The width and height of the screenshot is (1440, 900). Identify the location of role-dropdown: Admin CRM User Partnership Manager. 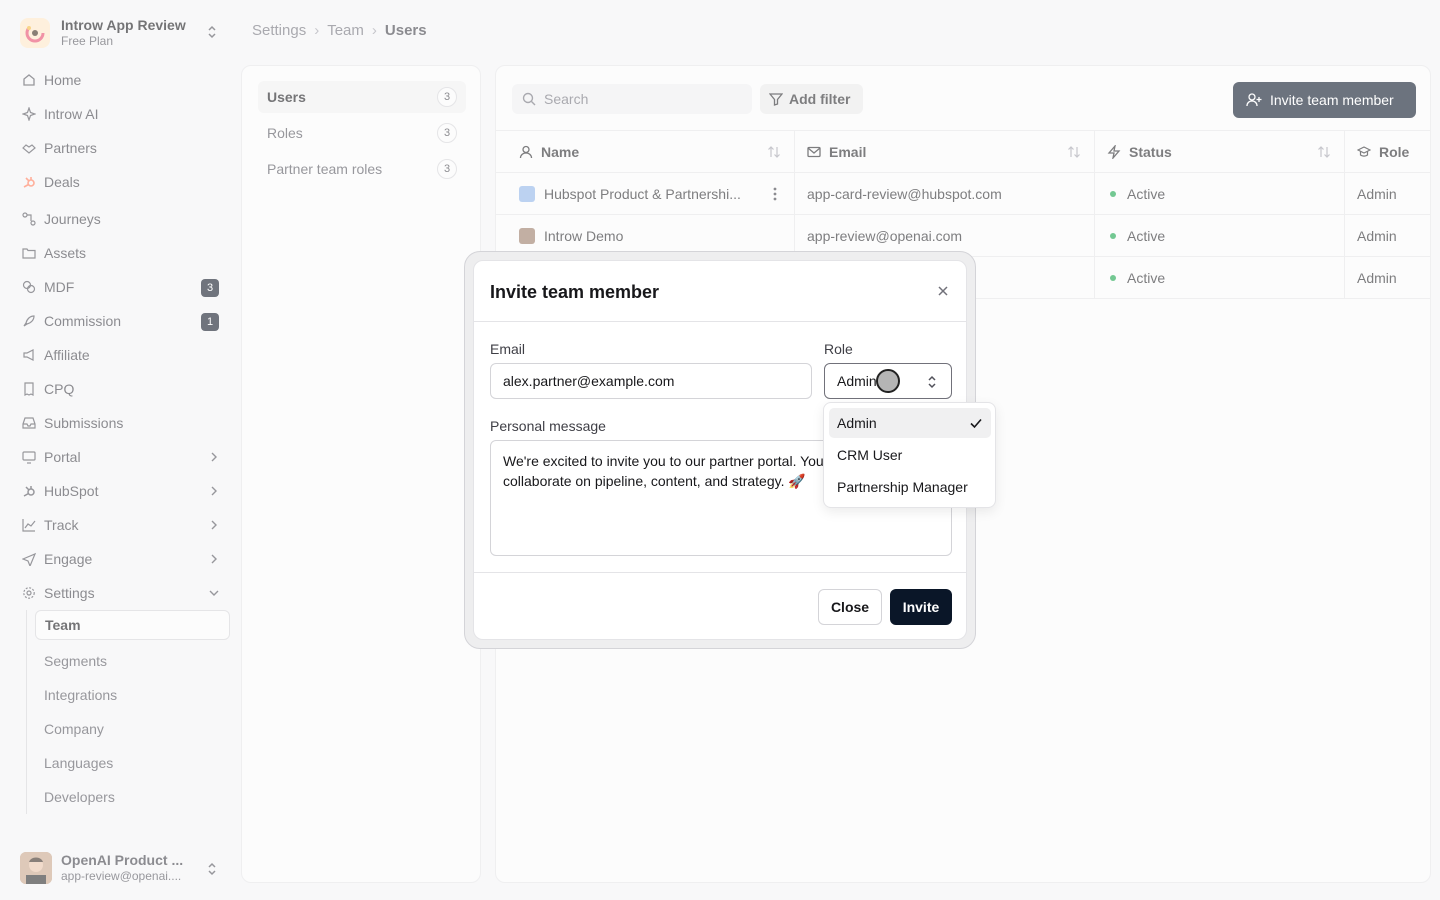
(909, 455).